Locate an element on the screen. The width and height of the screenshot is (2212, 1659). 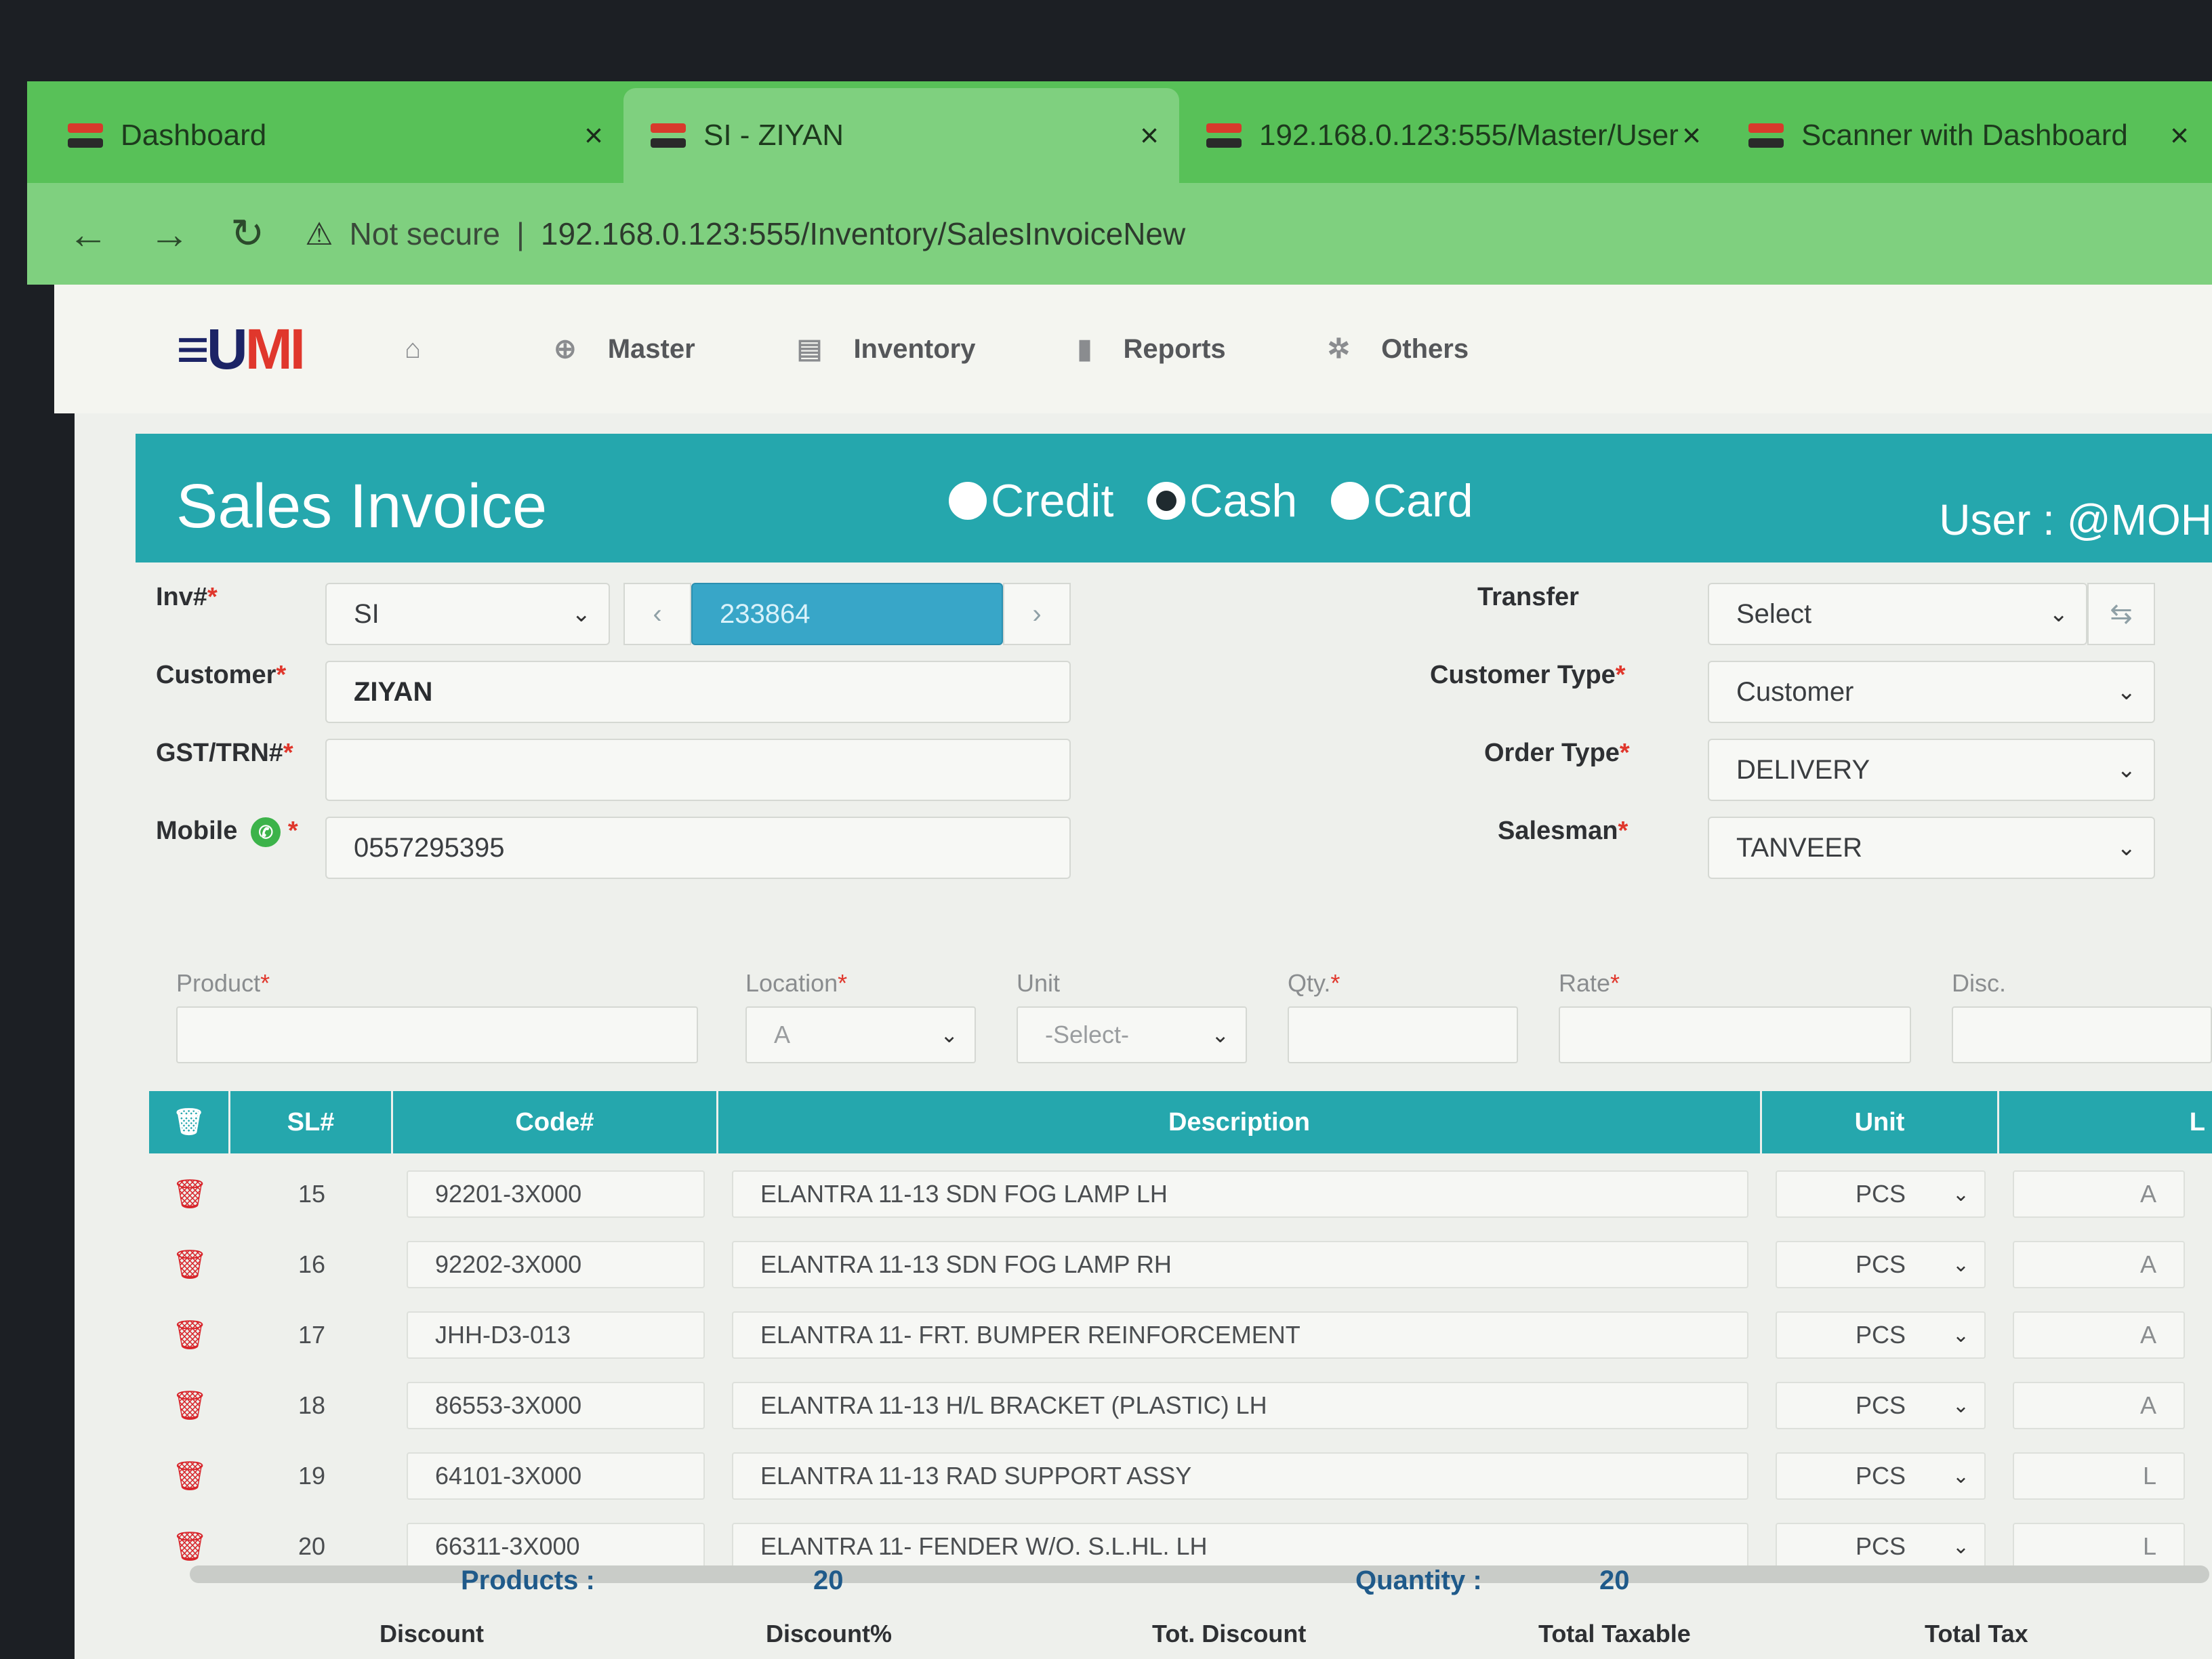
menu-inventory: ▤ Inventory is located at coordinates (887, 349).